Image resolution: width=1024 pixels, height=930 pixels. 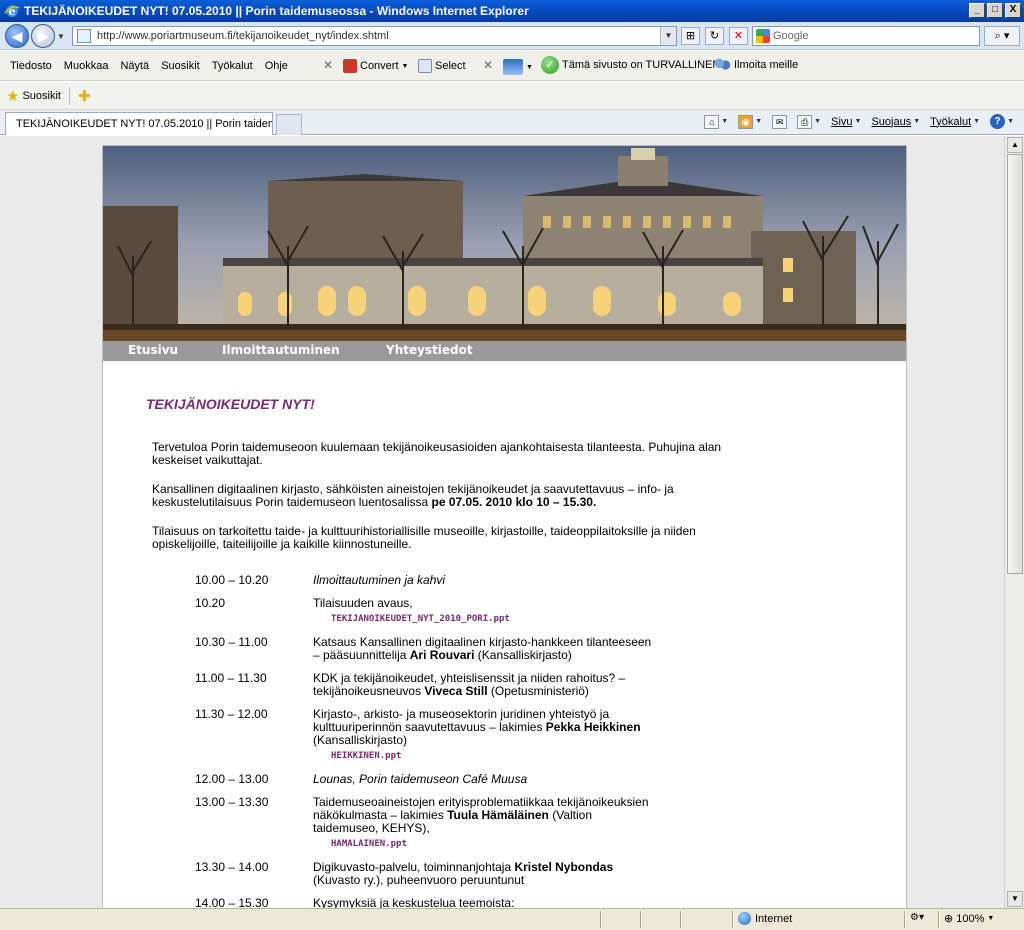 I want to click on security-zone: Internet, so click(x=765, y=918).